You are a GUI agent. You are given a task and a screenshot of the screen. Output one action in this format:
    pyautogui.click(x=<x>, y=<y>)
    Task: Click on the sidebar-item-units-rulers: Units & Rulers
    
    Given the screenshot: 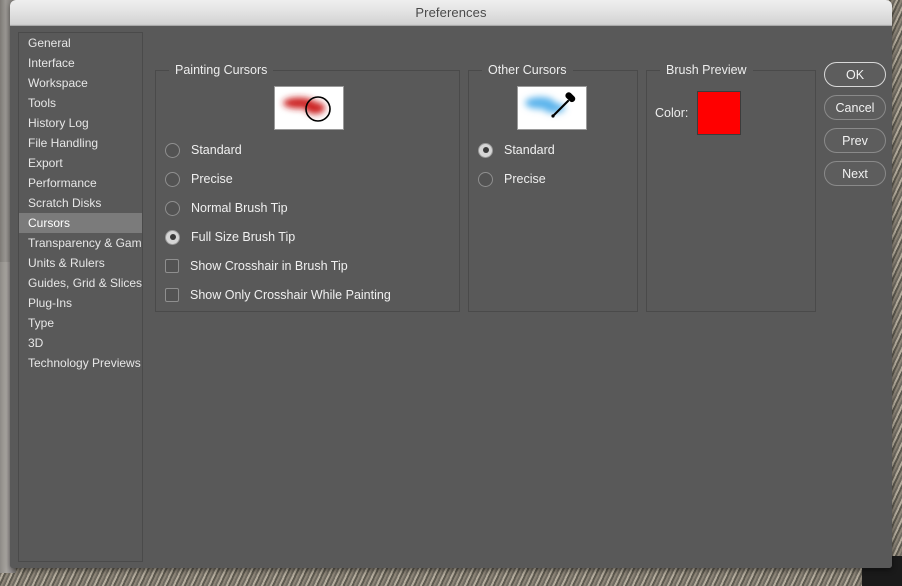 What is the action you would take?
    pyautogui.click(x=80, y=263)
    